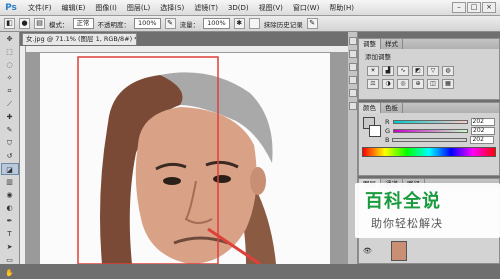 The image size is (500, 279). What do you see at coordinates (172, 8) in the screenshot?
I see `menu-select: 选择(S)` at bounding box center [172, 8].